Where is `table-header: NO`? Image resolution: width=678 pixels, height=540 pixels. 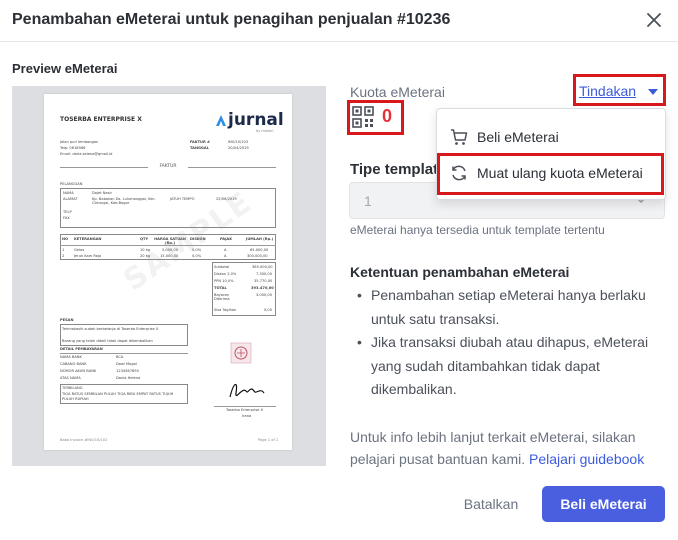 table-header: NO is located at coordinates (65, 239).